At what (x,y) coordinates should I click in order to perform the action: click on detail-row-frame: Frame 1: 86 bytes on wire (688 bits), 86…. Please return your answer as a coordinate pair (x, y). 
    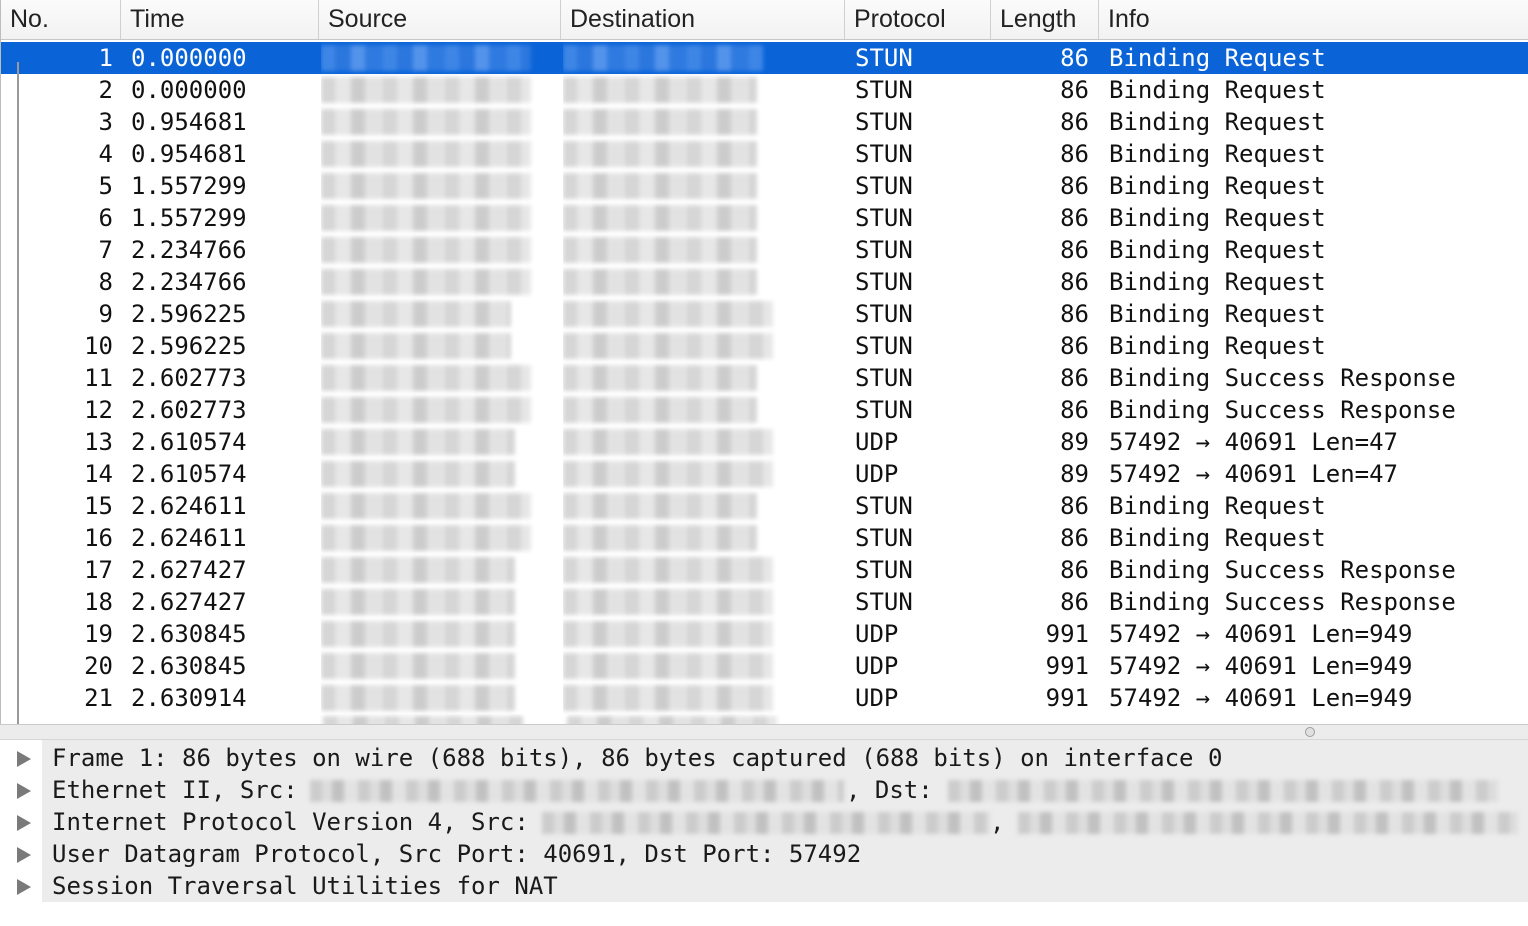
    Looking at the image, I should click on (764, 758).